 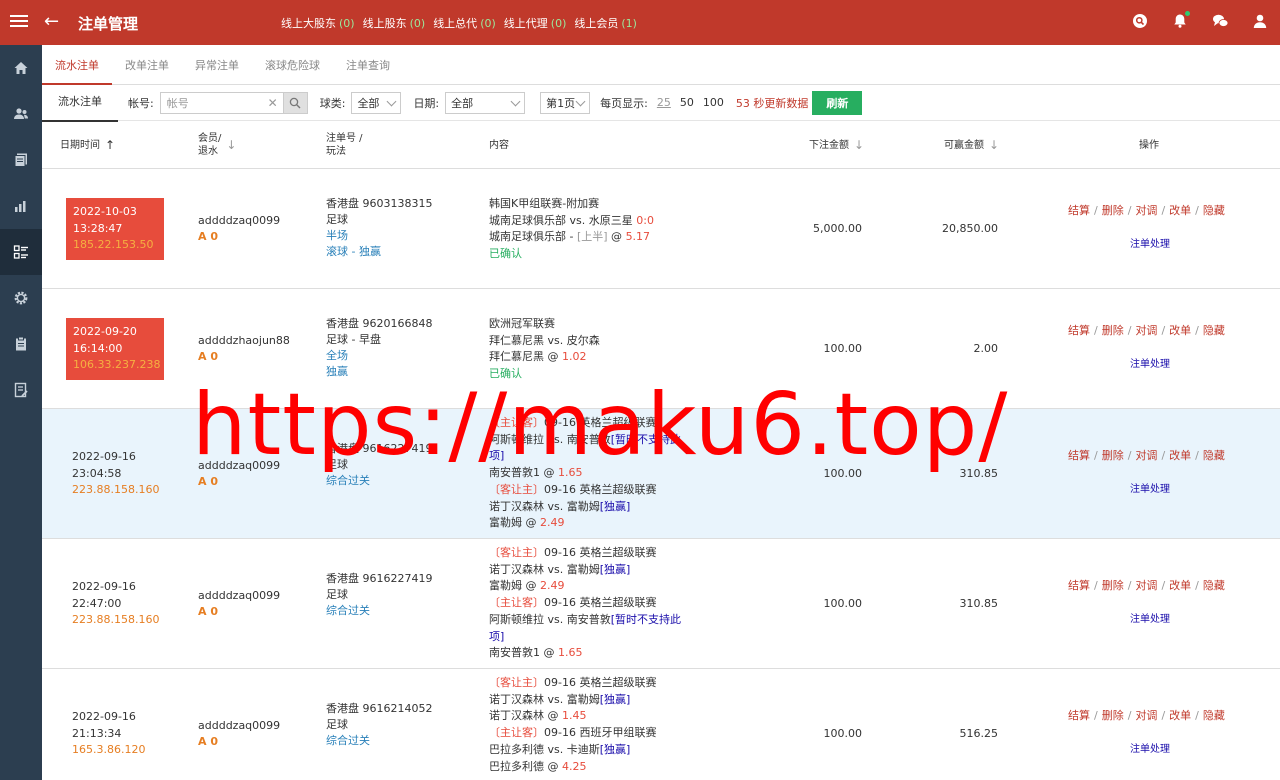 I want to click on ball-type-select: 全部, so click(x=376, y=102).